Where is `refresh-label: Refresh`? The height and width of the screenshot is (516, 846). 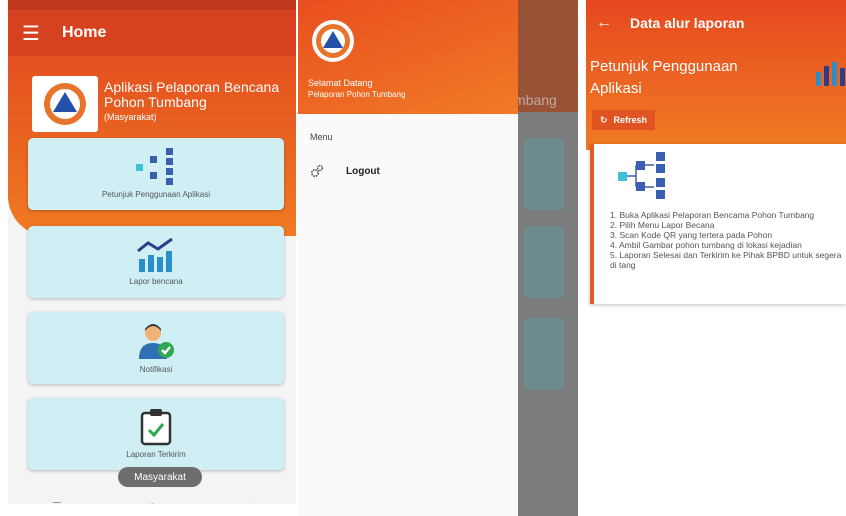 refresh-label: Refresh is located at coordinates (630, 120).